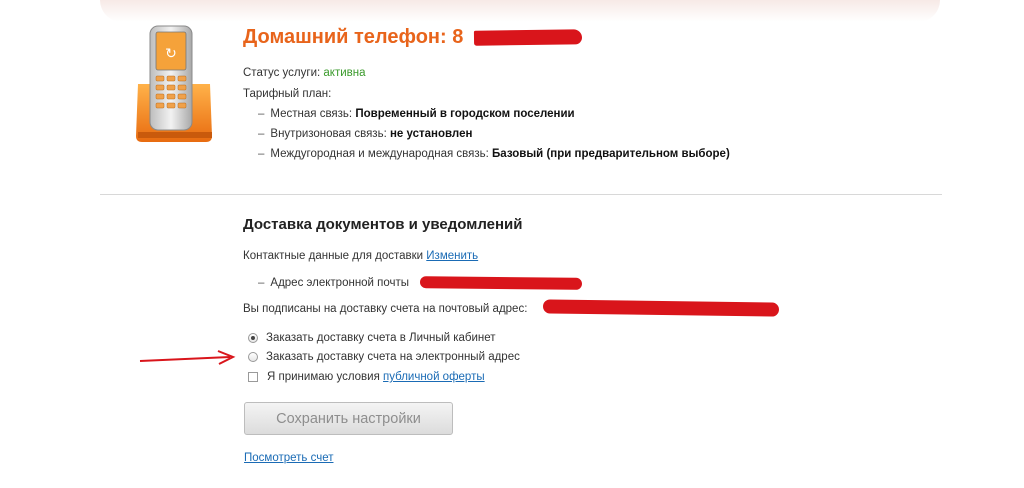 The width and height of the screenshot is (1024, 488). Describe the element at coordinates (501, 283) in the screenshot. I see `email-redaction` at that location.